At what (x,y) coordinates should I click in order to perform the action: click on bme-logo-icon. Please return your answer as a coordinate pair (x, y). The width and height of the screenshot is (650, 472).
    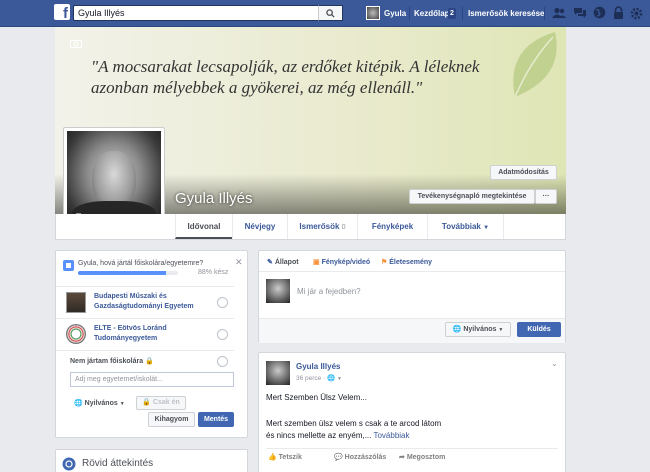
    Looking at the image, I should click on (76, 302).